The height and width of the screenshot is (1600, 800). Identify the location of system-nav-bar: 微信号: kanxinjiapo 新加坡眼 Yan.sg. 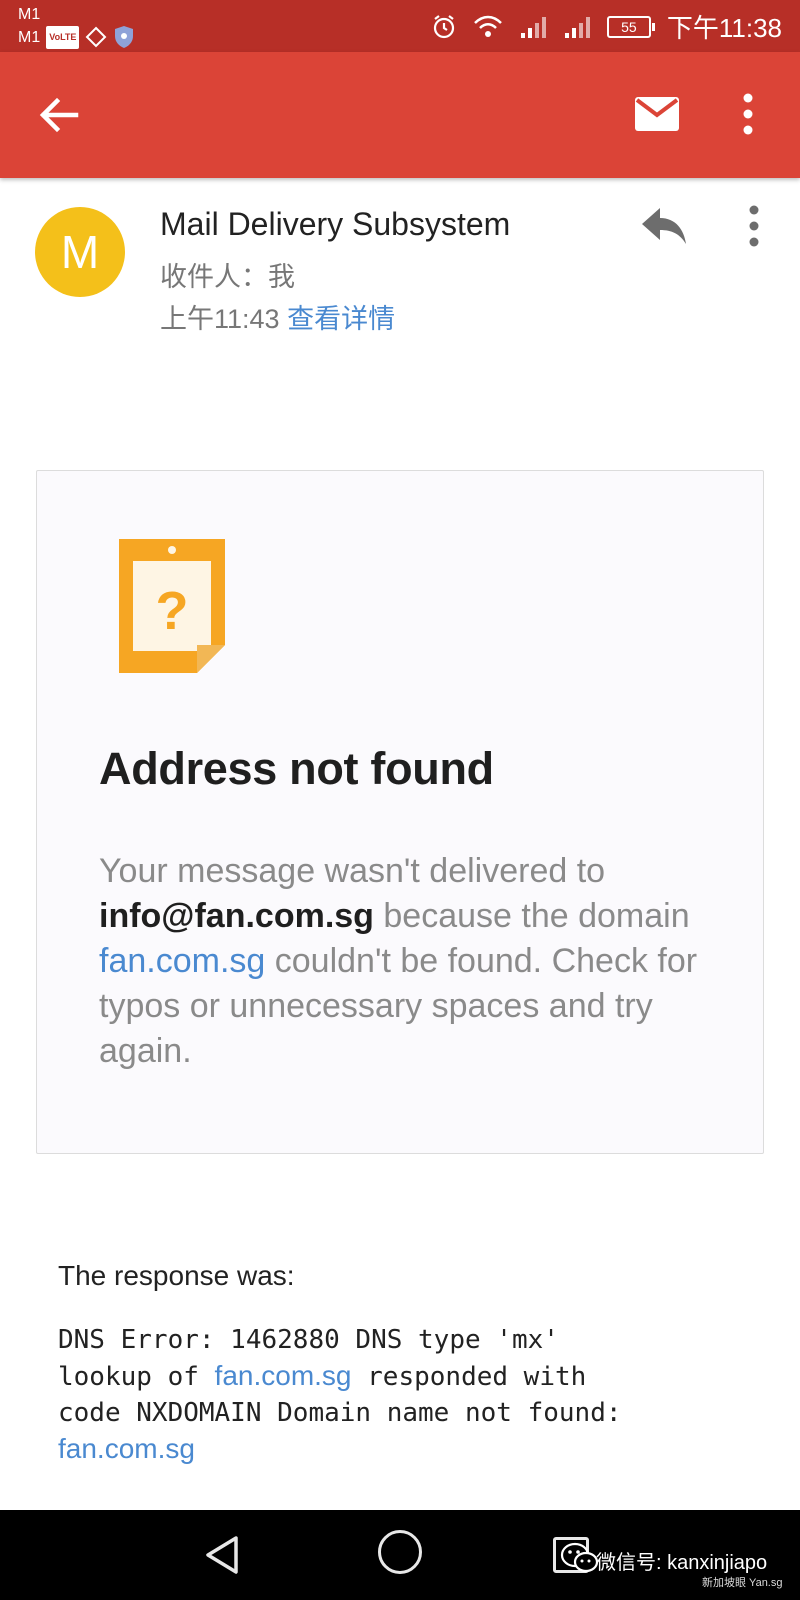
(400, 1555).